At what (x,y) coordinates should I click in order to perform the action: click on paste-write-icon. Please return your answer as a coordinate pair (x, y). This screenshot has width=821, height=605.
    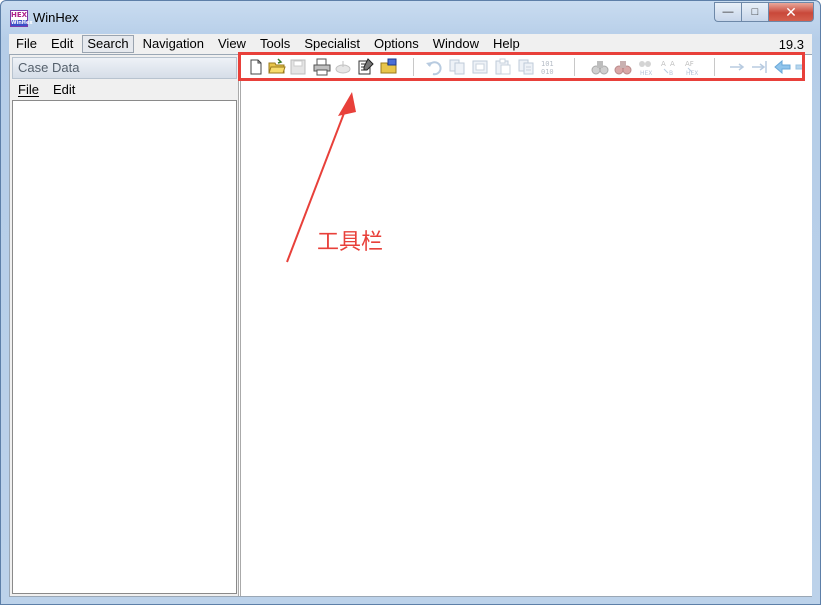
    Looking at the image, I should click on (526, 67).